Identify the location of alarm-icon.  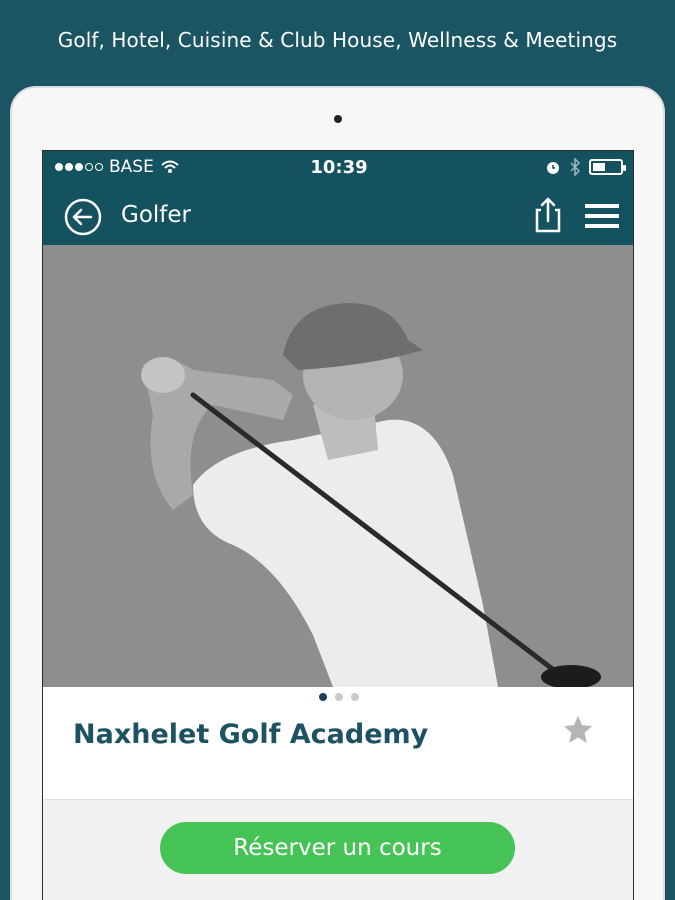
(553, 168).